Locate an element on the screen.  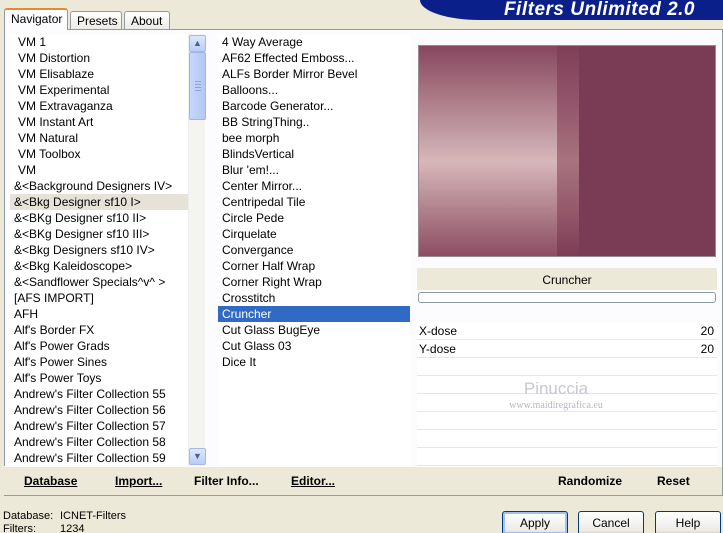
category-item: VM Natural is located at coordinates (99, 138).